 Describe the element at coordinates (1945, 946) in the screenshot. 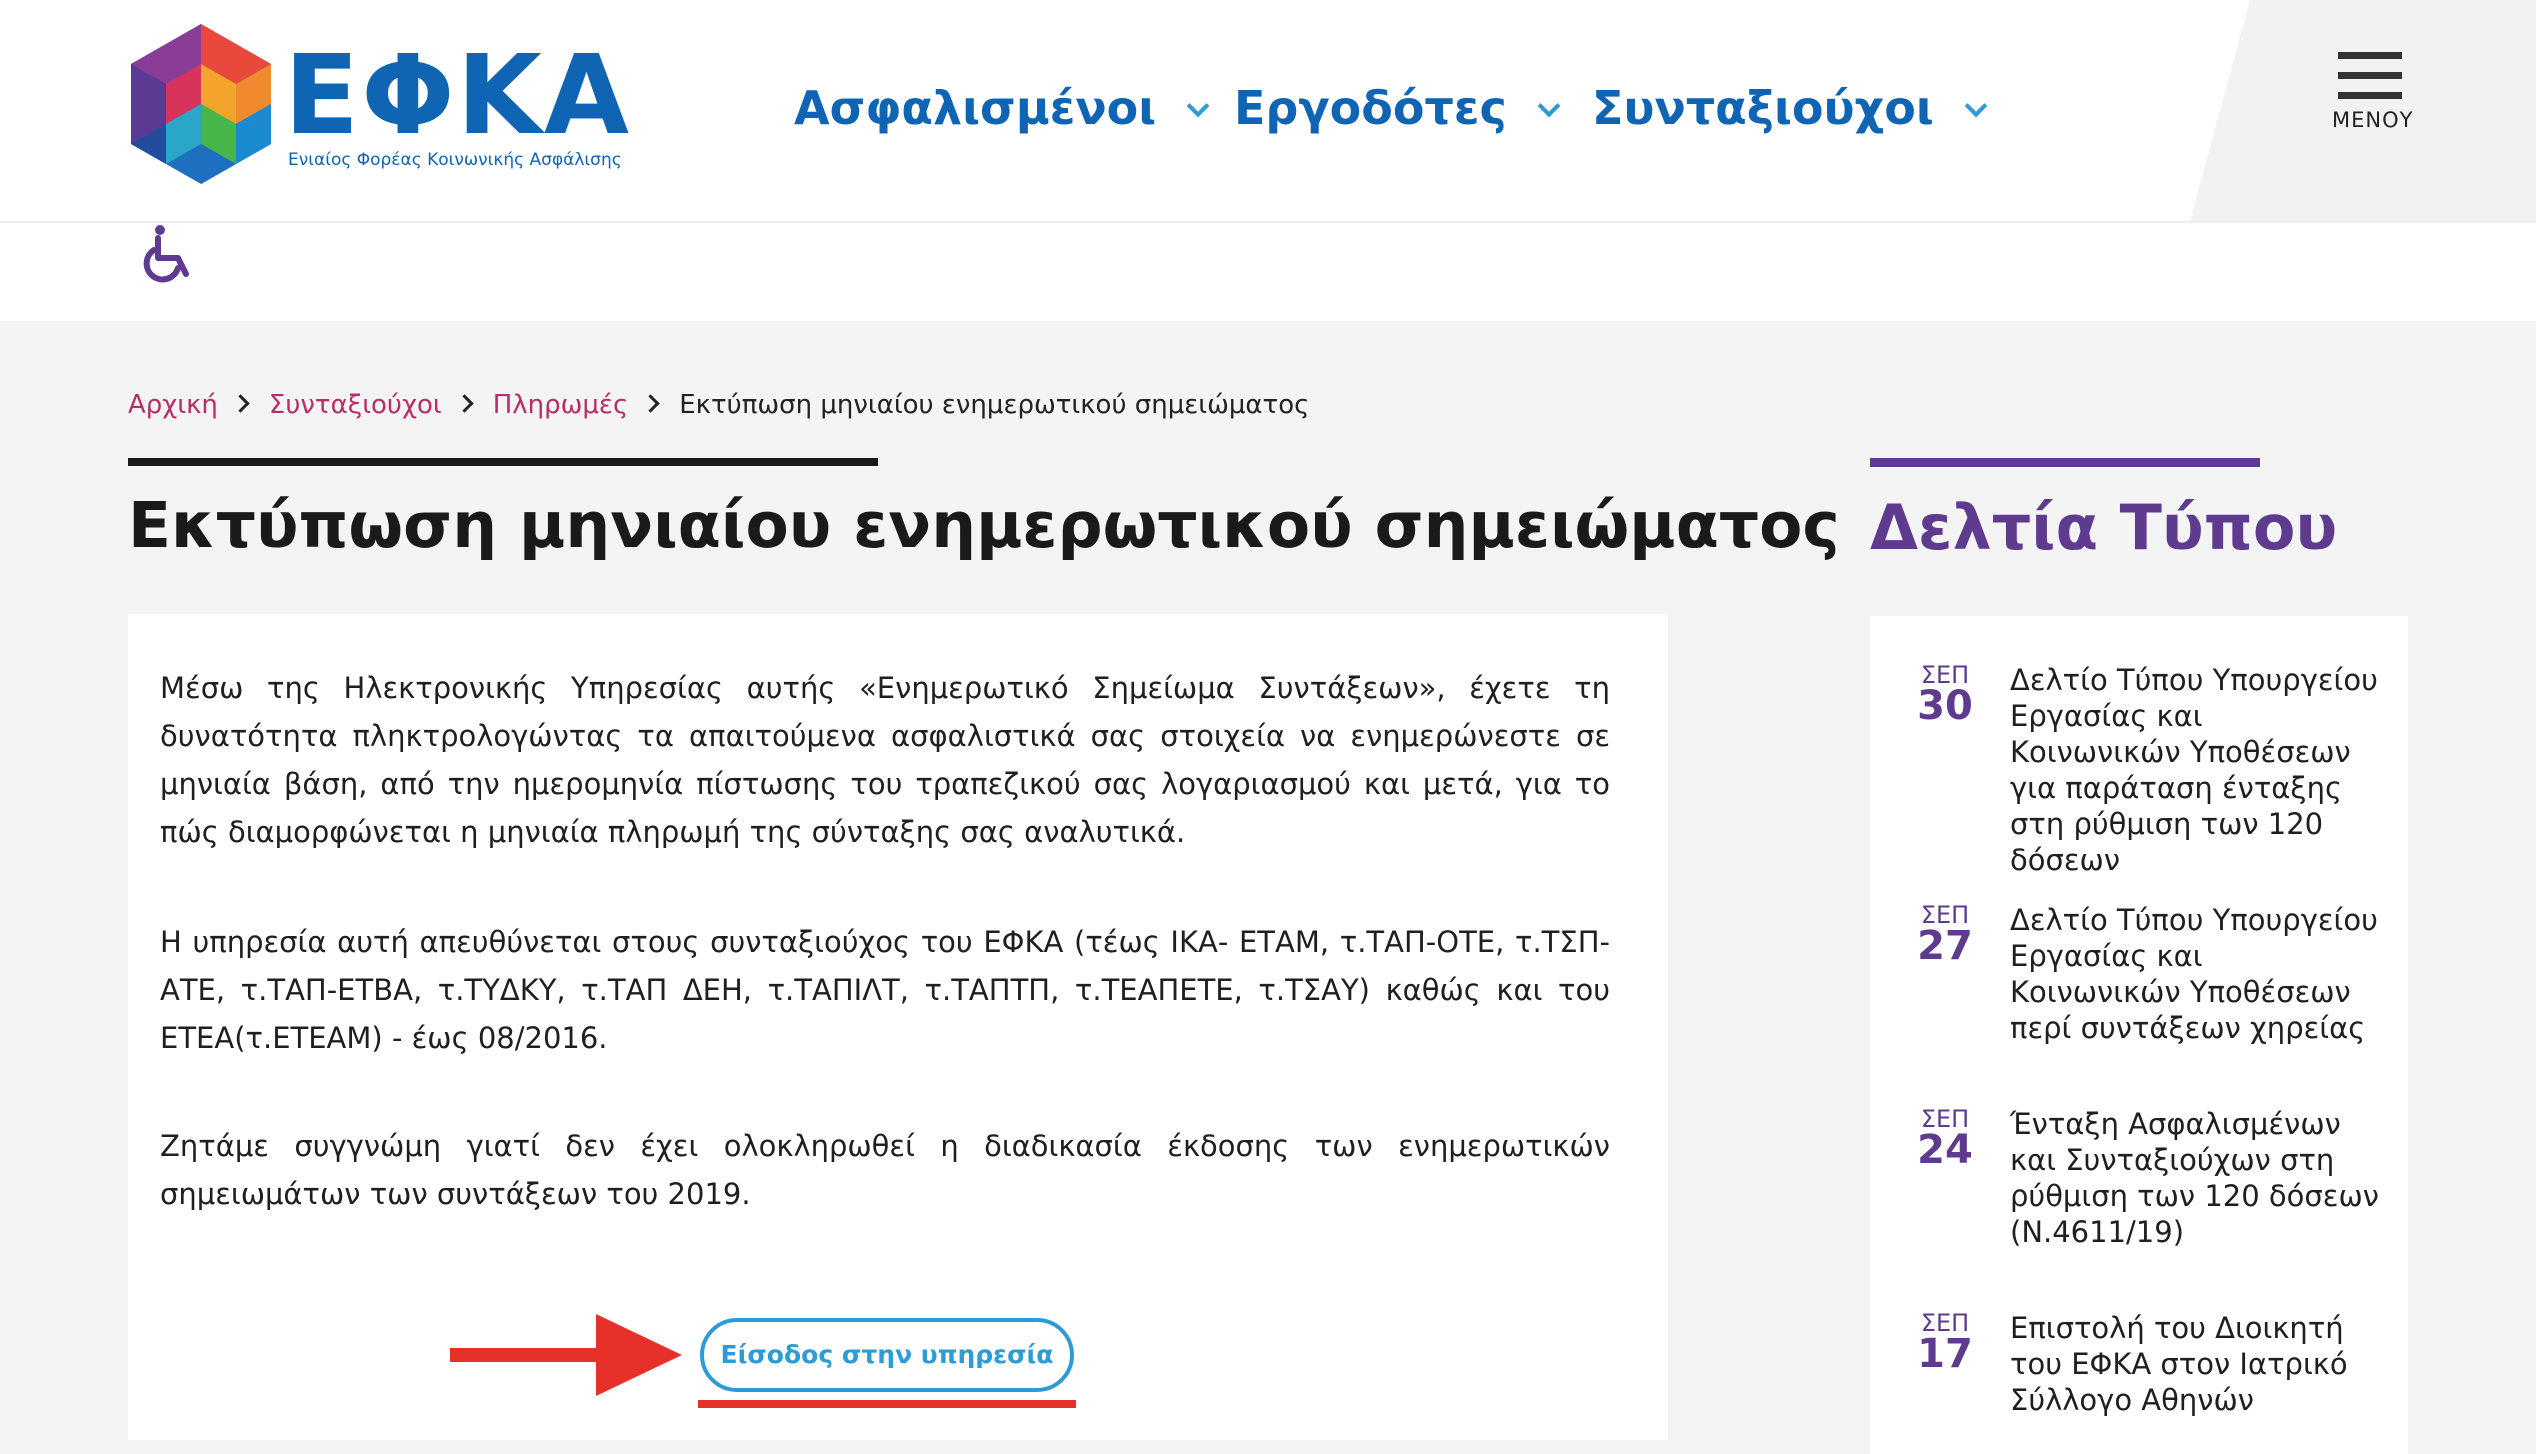

I see `news-day: 27` at that location.